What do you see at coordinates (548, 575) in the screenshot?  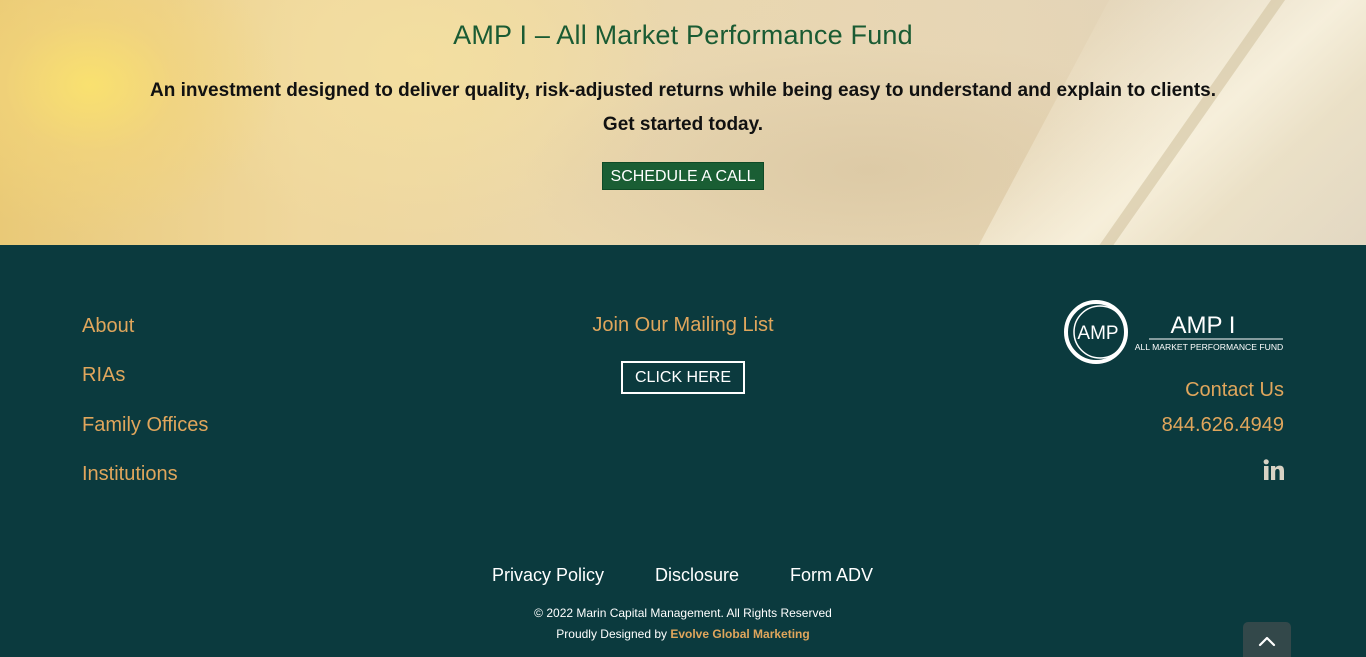 I see `privacy-policy-link: Privacy Policy` at bounding box center [548, 575].